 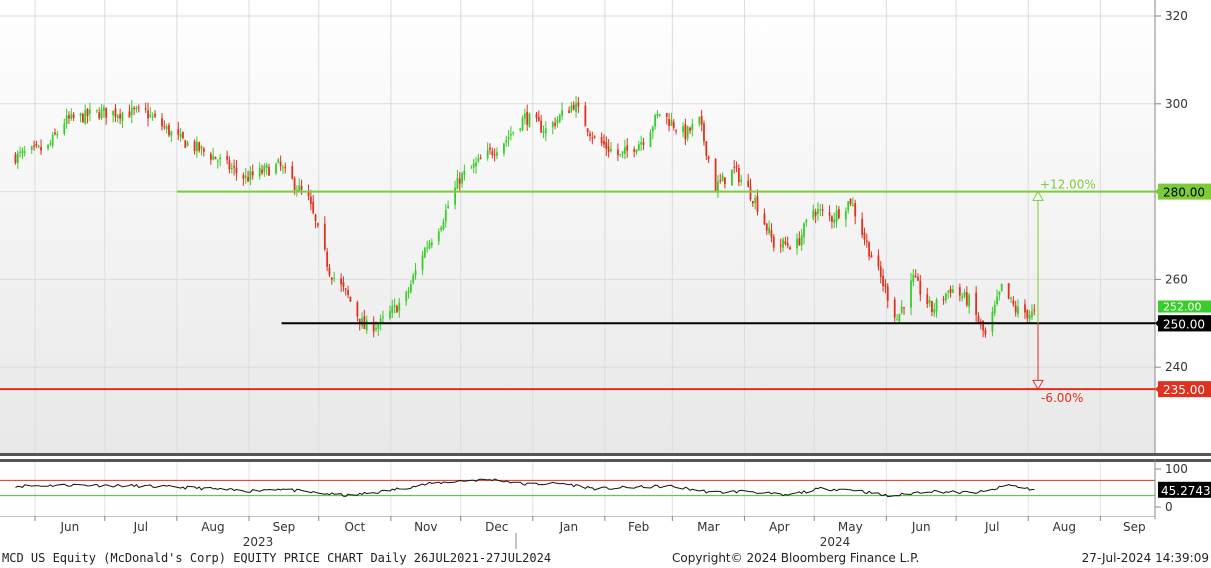 I want to click on x-tick-label: Apr, so click(x=779, y=527).